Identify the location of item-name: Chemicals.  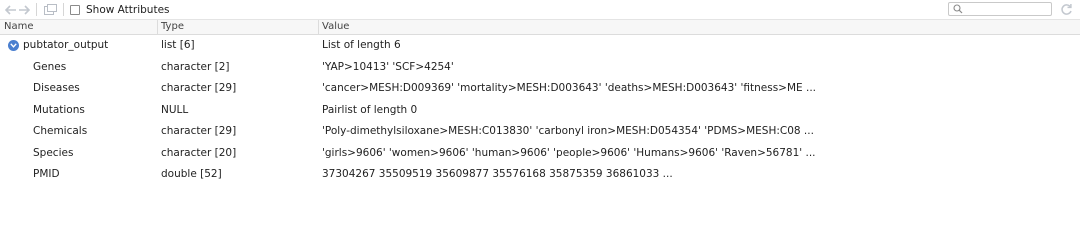
(60, 131).